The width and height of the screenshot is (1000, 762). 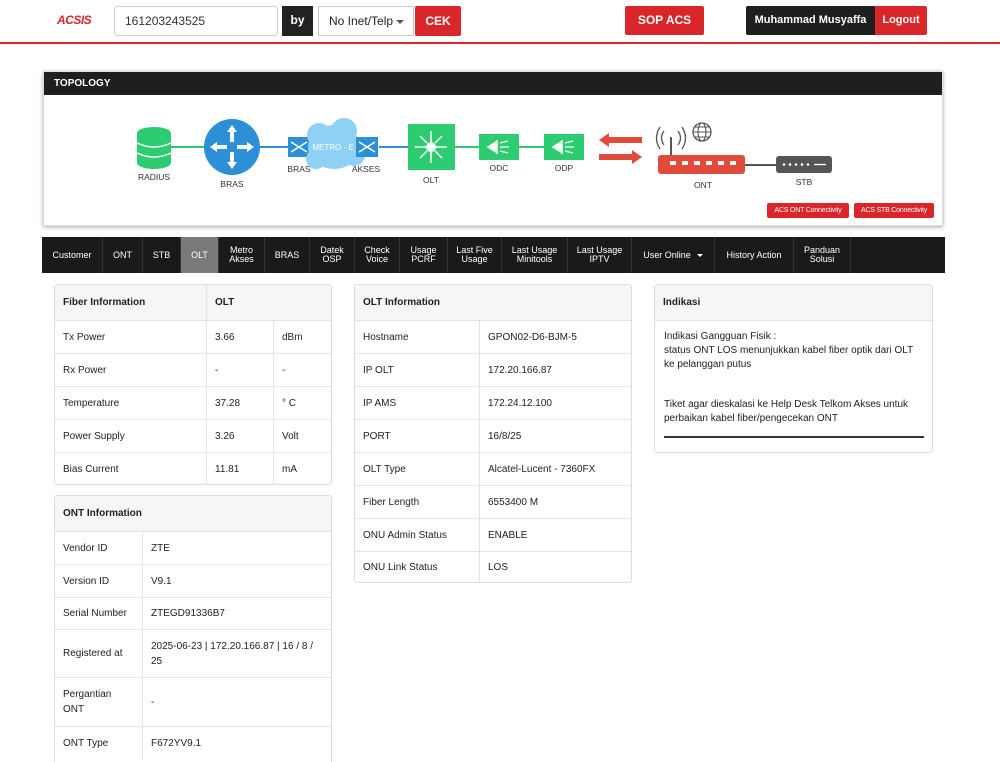 What do you see at coordinates (196, 21) in the screenshot?
I see `search-input` at bounding box center [196, 21].